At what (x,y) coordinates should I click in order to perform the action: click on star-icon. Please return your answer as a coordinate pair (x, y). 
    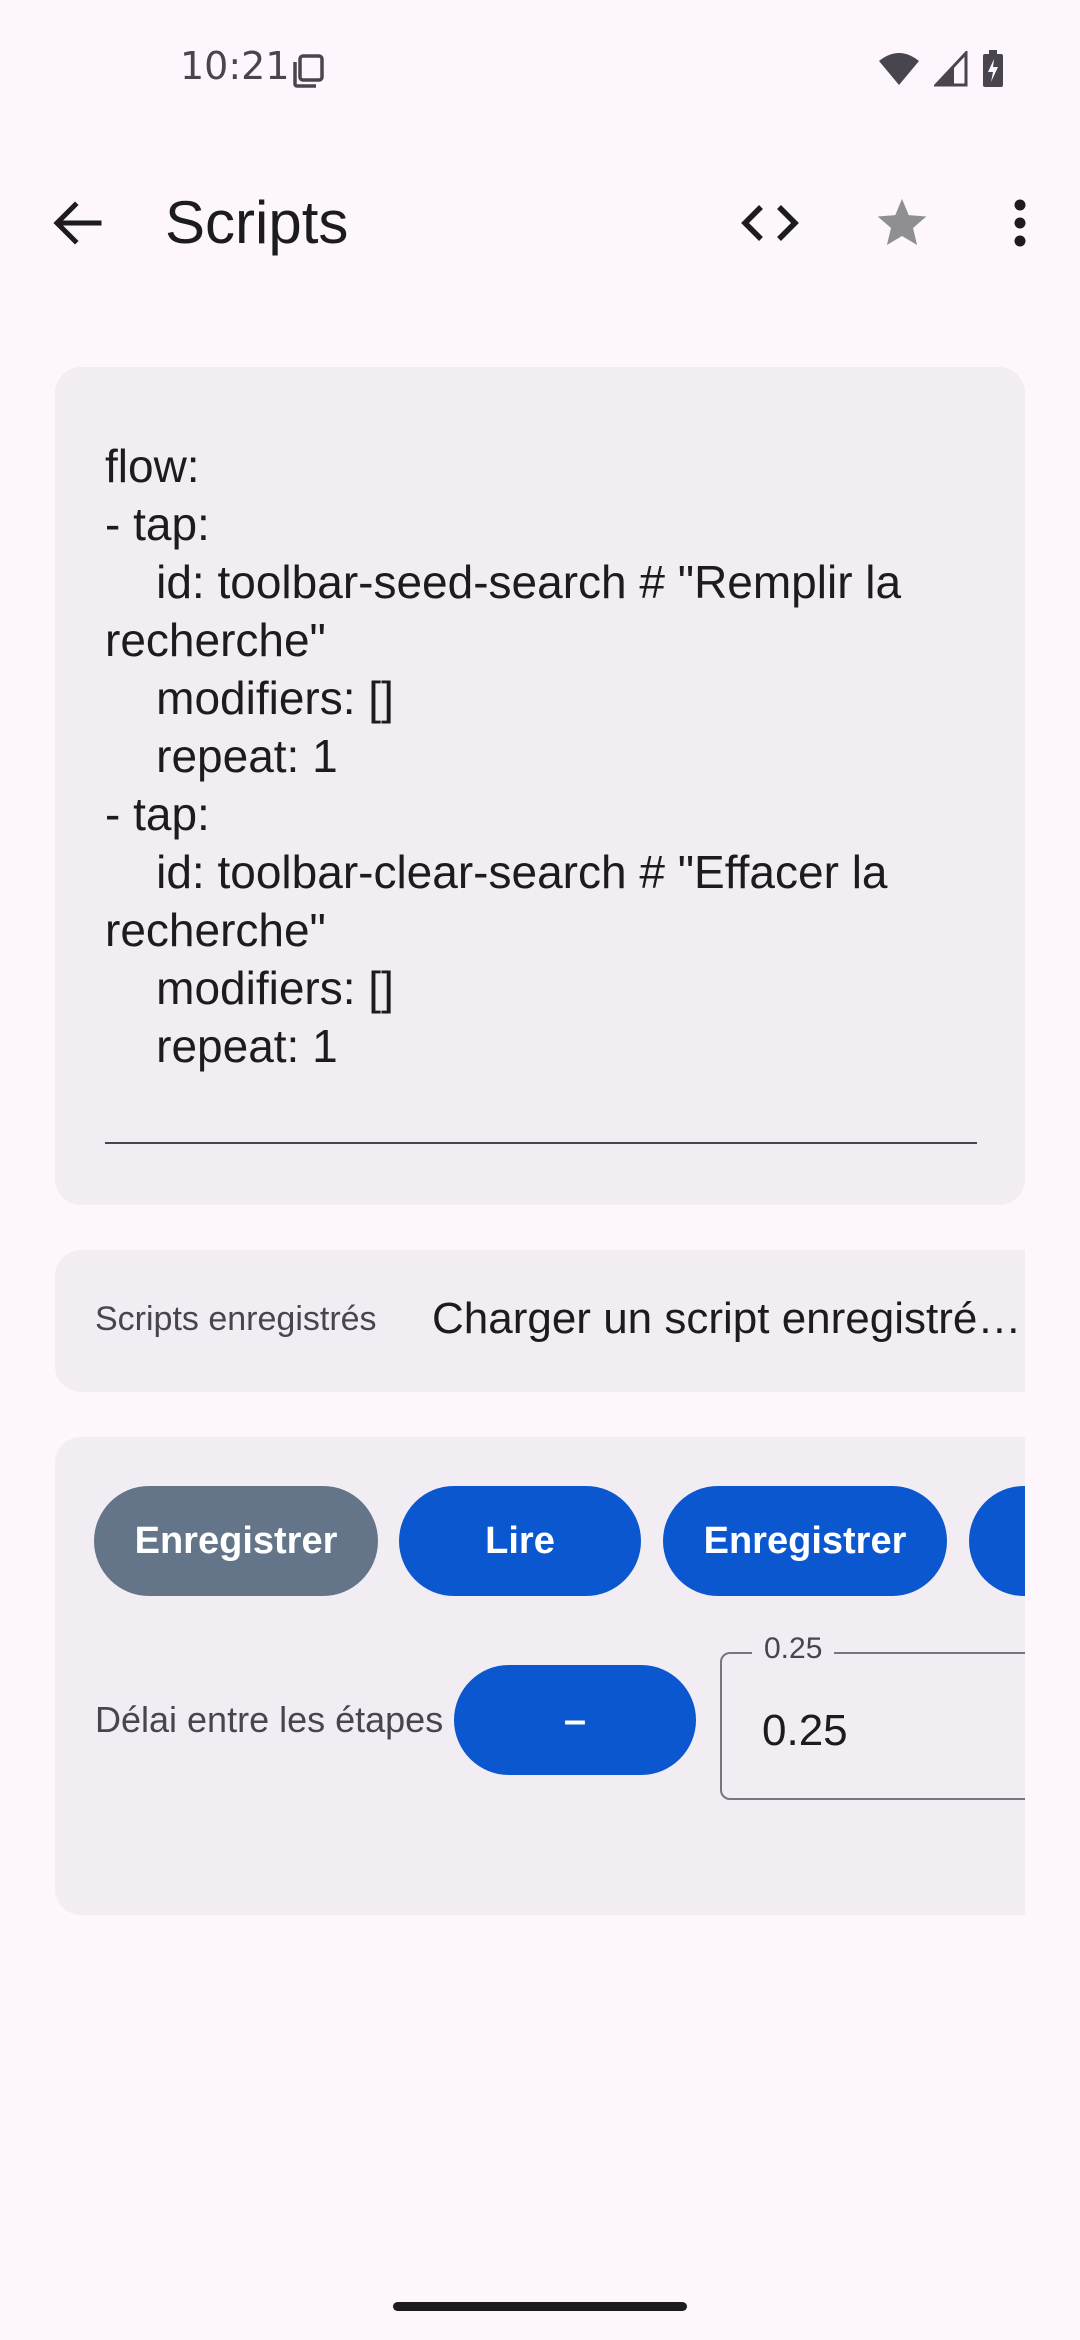
    Looking at the image, I should click on (902, 225).